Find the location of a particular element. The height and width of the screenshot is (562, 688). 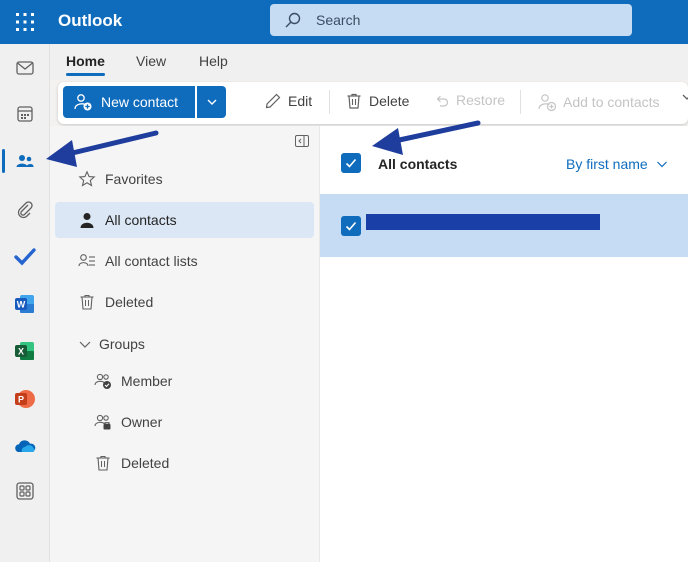

tab-view: View is located at coordinates (151, 61).